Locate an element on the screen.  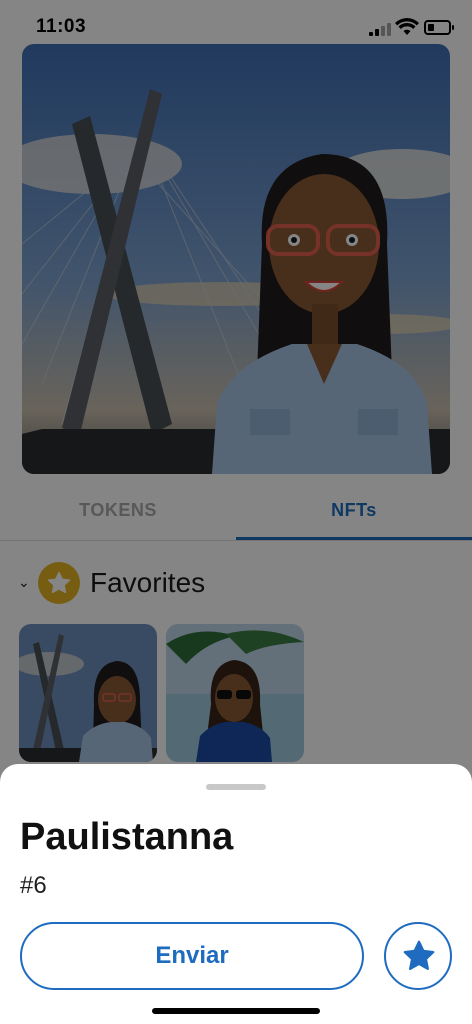
home-indicator is located at coordinates (236, 1011).